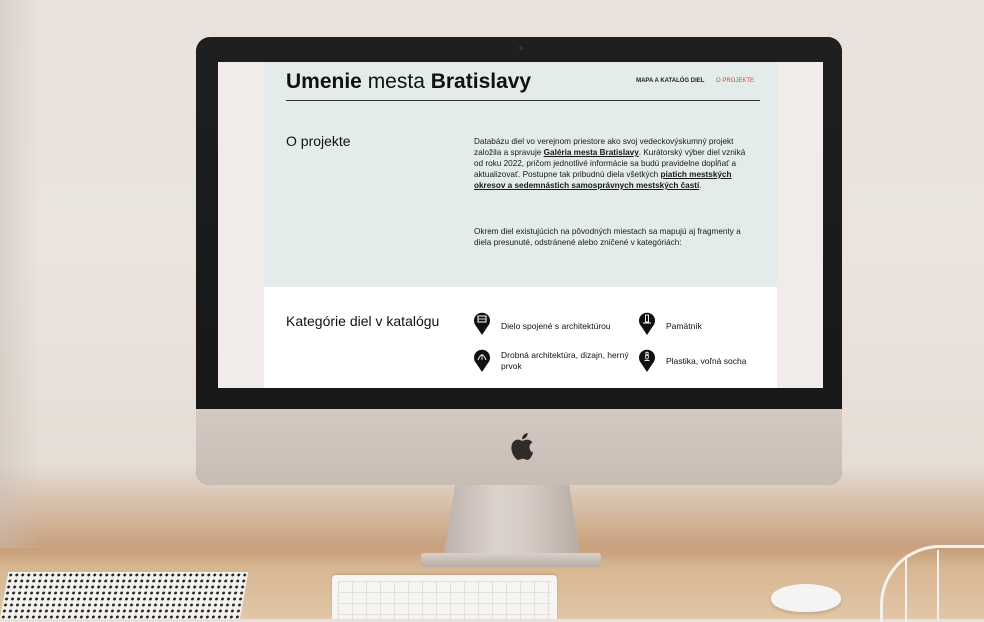 The image size is (984, 622). I want to click on camera-icon, so click(521, 48).